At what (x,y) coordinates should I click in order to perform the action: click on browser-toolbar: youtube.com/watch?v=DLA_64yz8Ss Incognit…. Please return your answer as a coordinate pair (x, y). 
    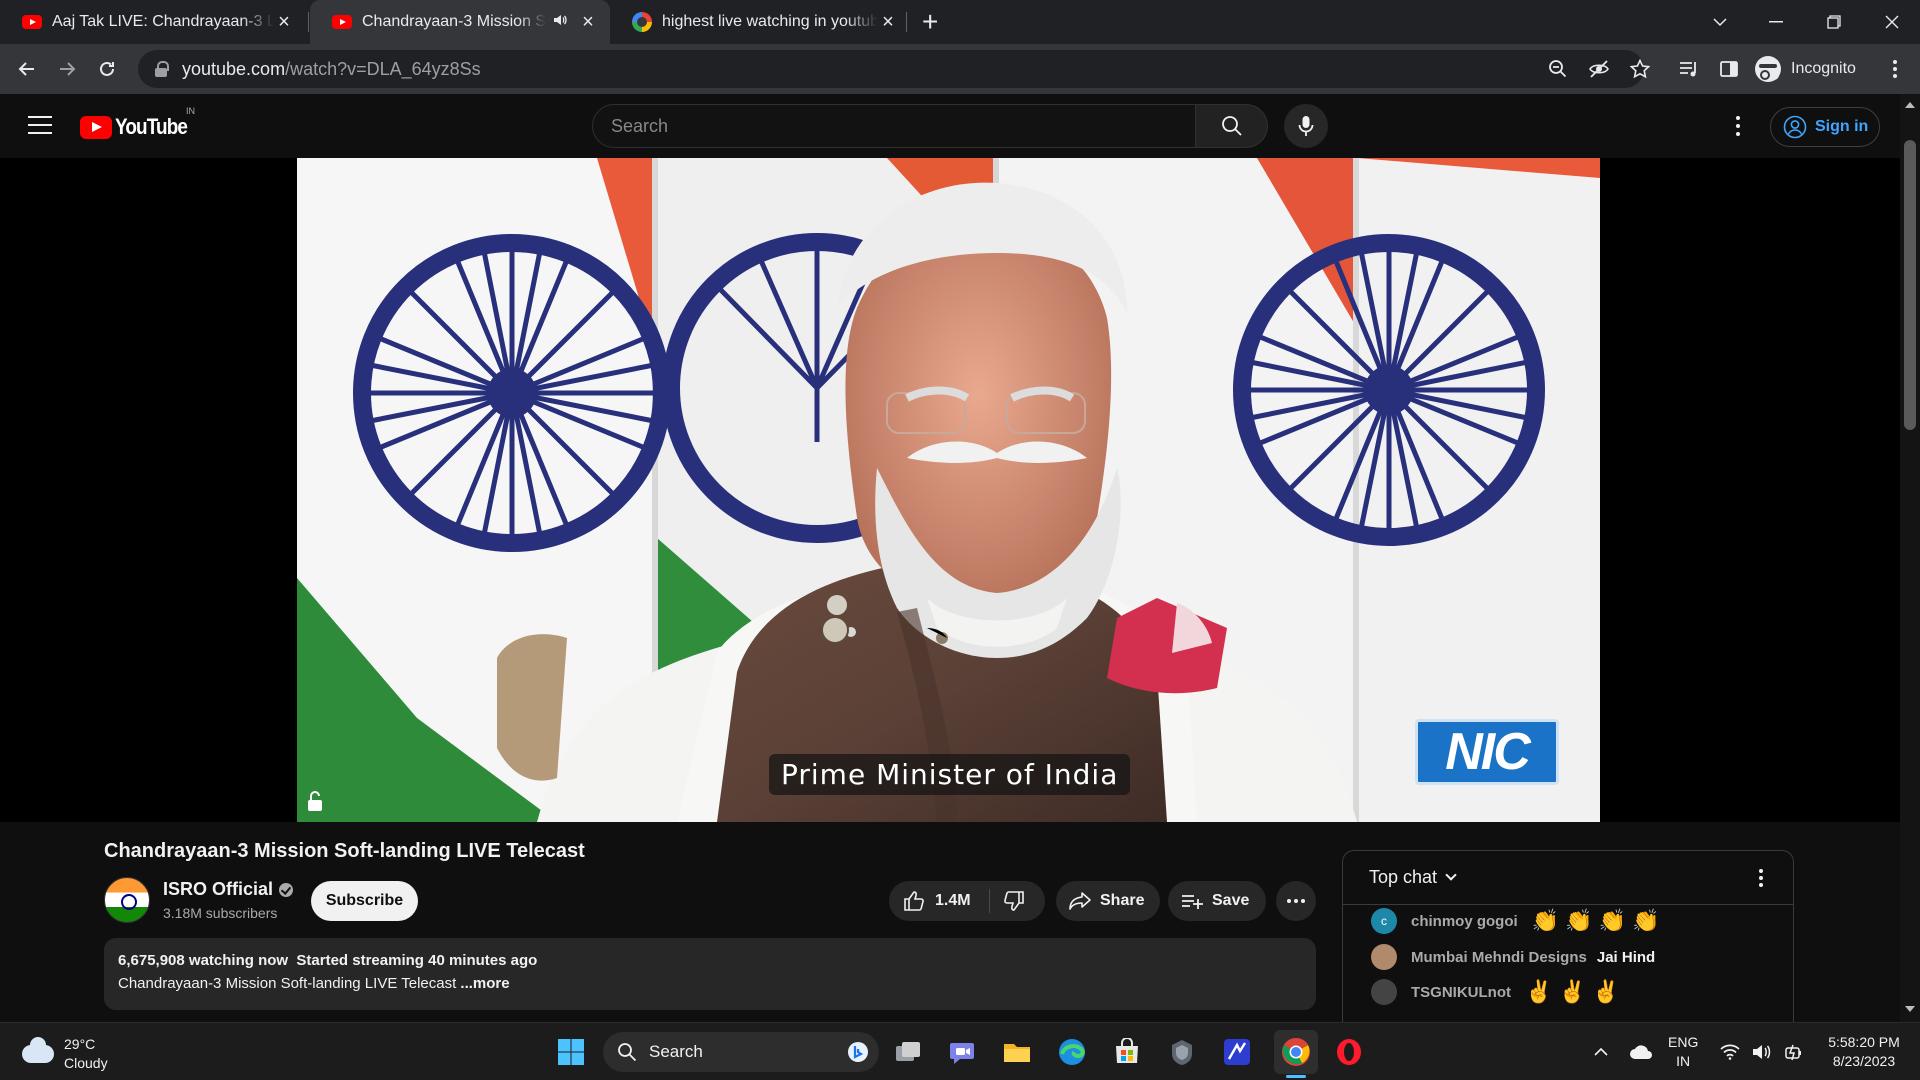
    Looking at the image, I should click on (960, 69).